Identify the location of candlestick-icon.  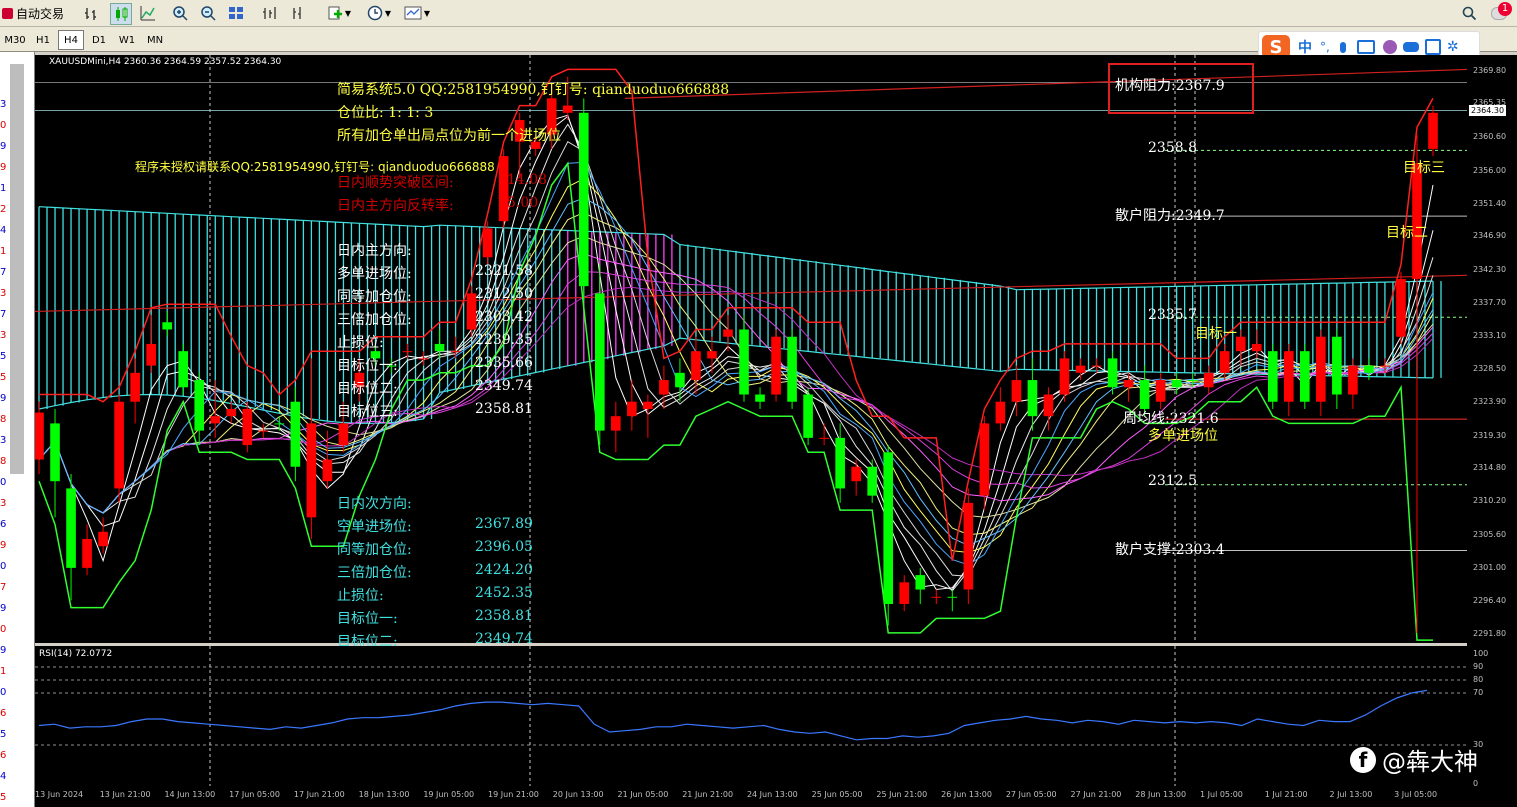
(122, 14).